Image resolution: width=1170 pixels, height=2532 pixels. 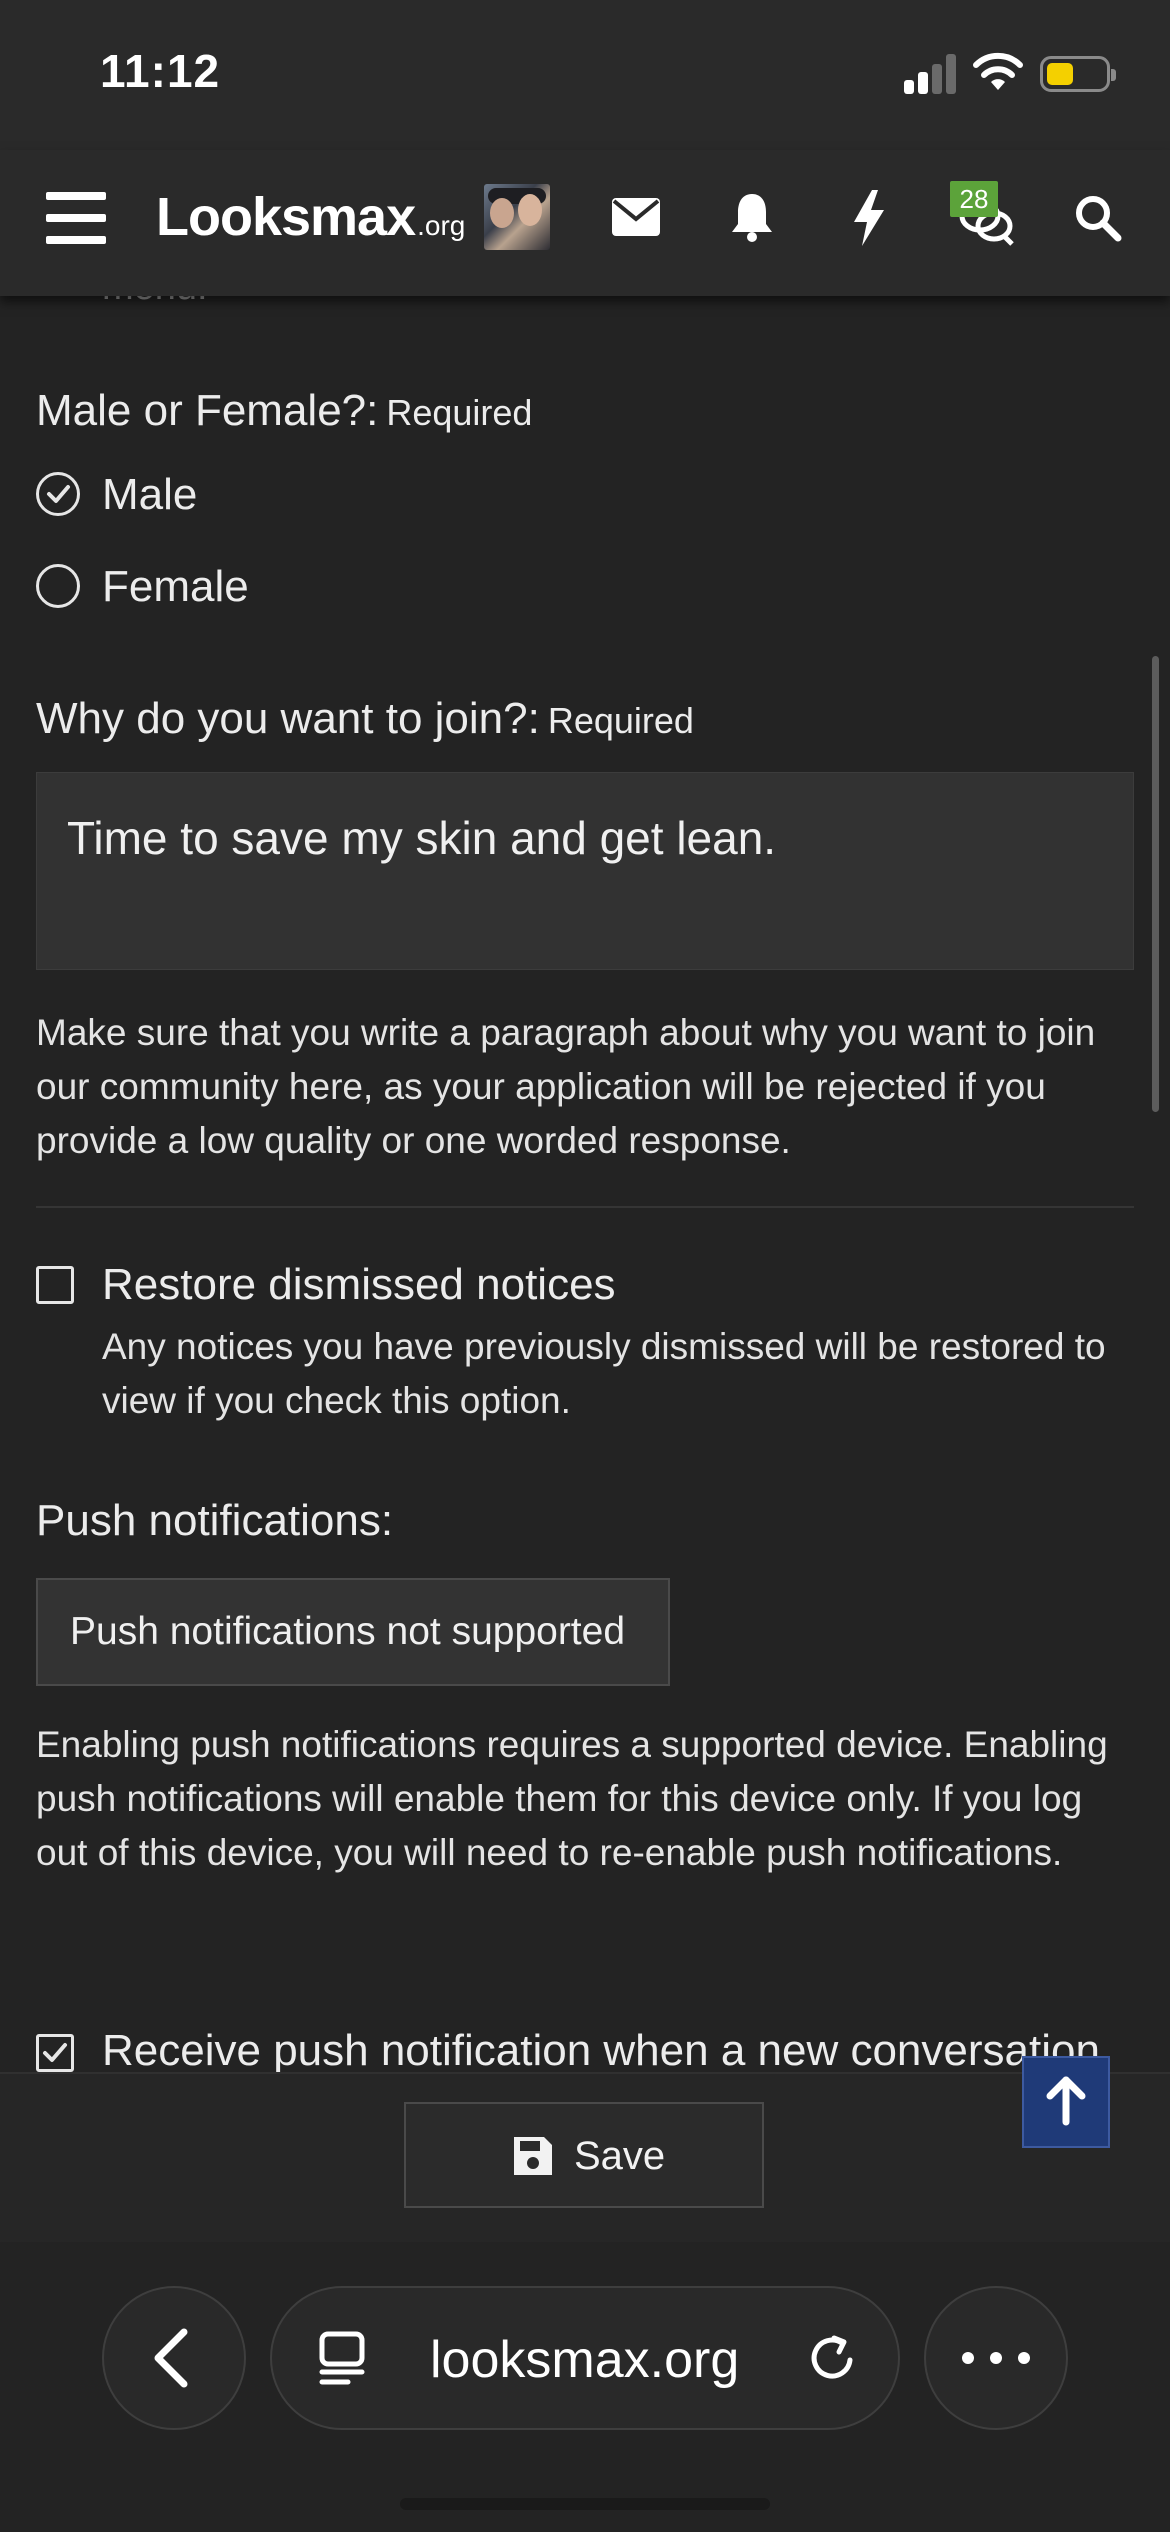 I want to click on battery-icon, so click(x=1078, y=74).